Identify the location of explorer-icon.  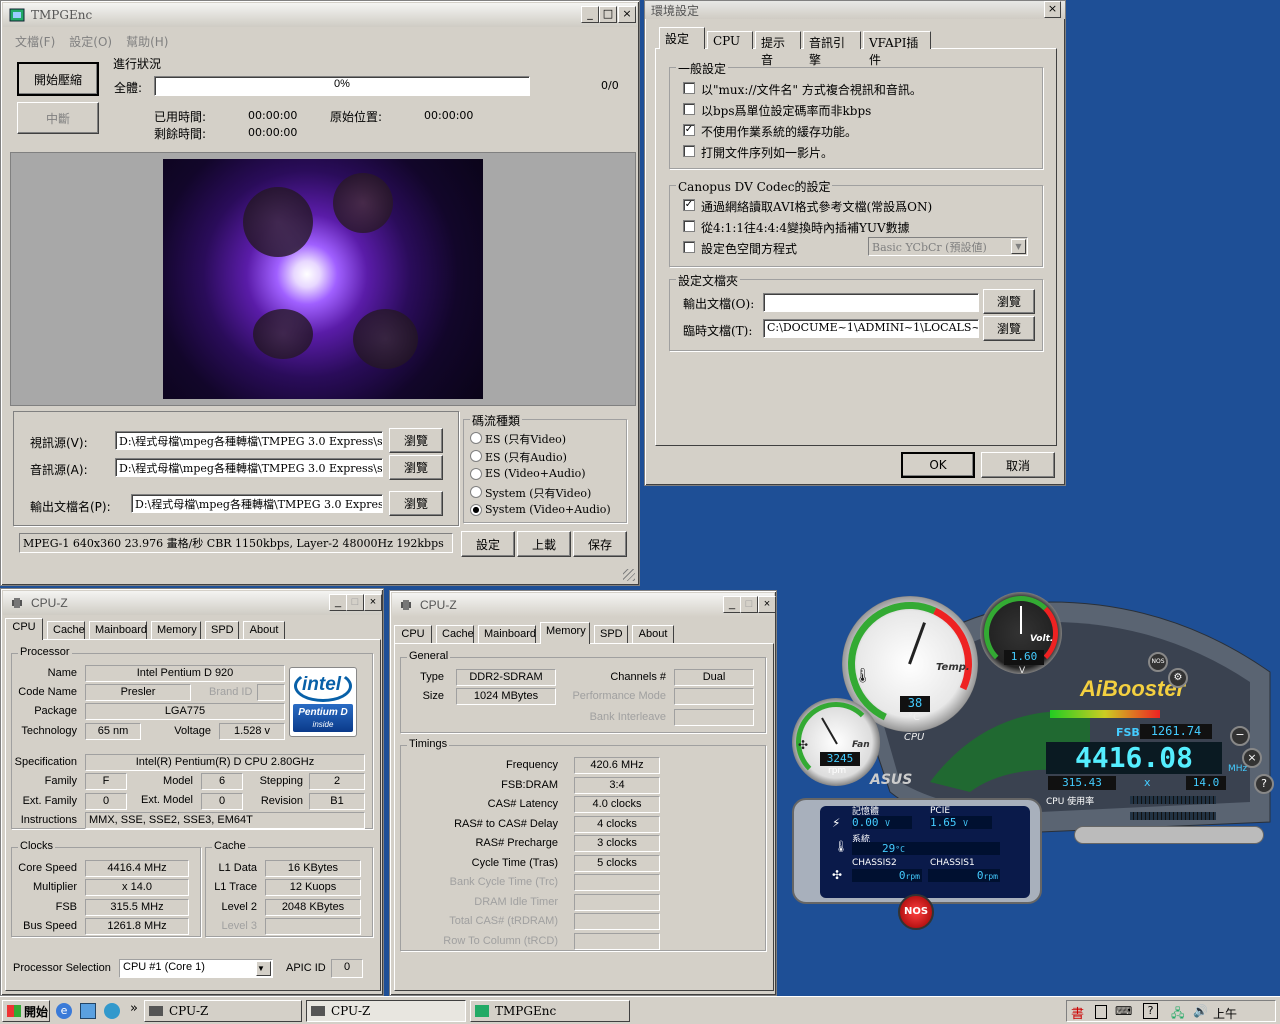
(88, 1011).